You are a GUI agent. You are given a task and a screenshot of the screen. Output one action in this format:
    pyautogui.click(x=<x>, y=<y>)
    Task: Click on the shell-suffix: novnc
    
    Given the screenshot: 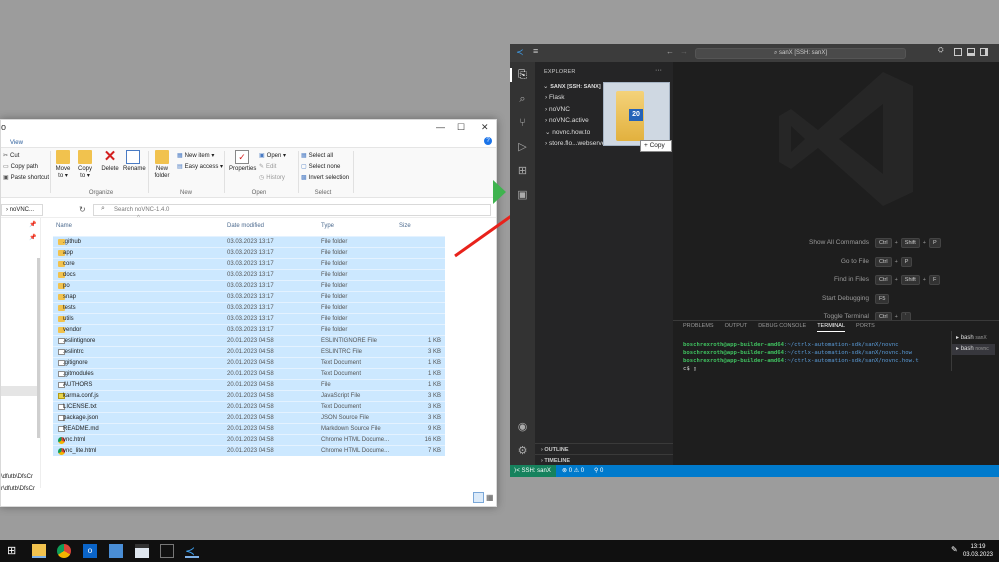 What is the action you would take?
    pyautogui.click(x=982, y=349)
    